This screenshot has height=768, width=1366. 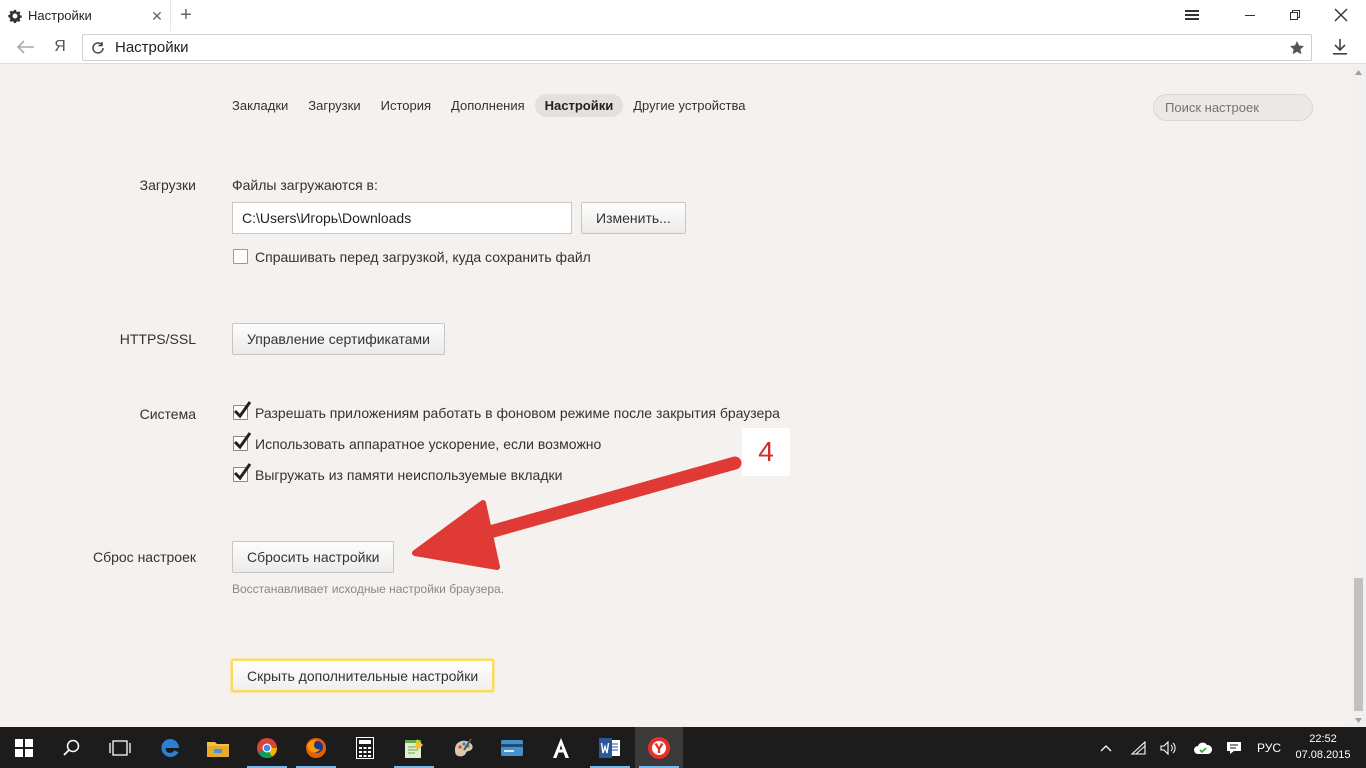 What do you see at coordinates (98, 47) in the screenshot?
I see `reload-icon` at bounding box center [98, 47].